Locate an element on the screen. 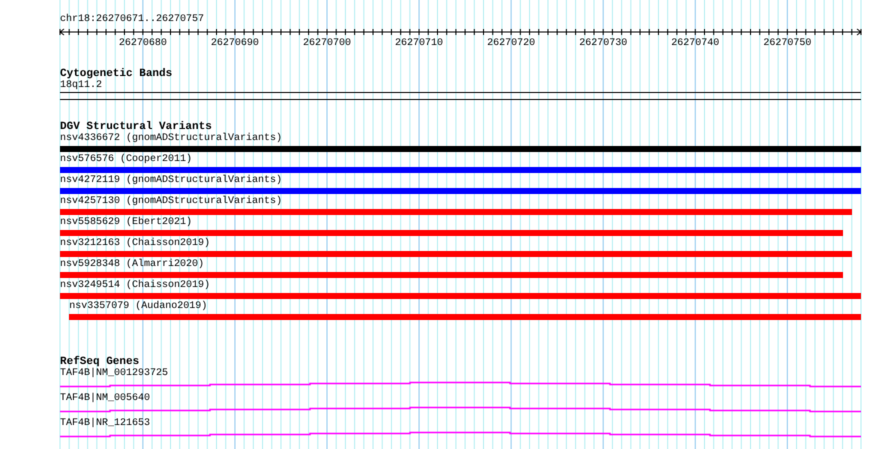 The width and height of the screenshot is (890, 449). track-title: RefSeq Genes is located at coordinates (100, 362).